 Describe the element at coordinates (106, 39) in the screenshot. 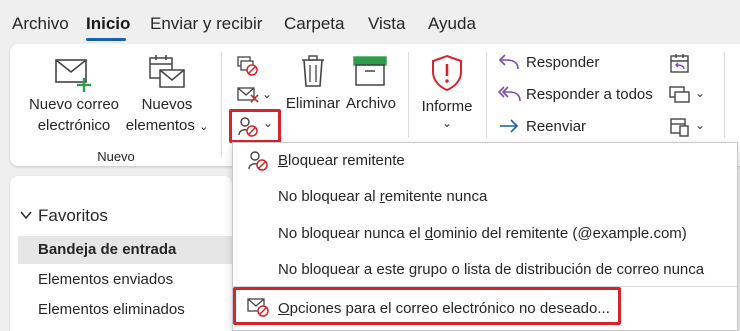

I see `active-tab-indicator` at that location.